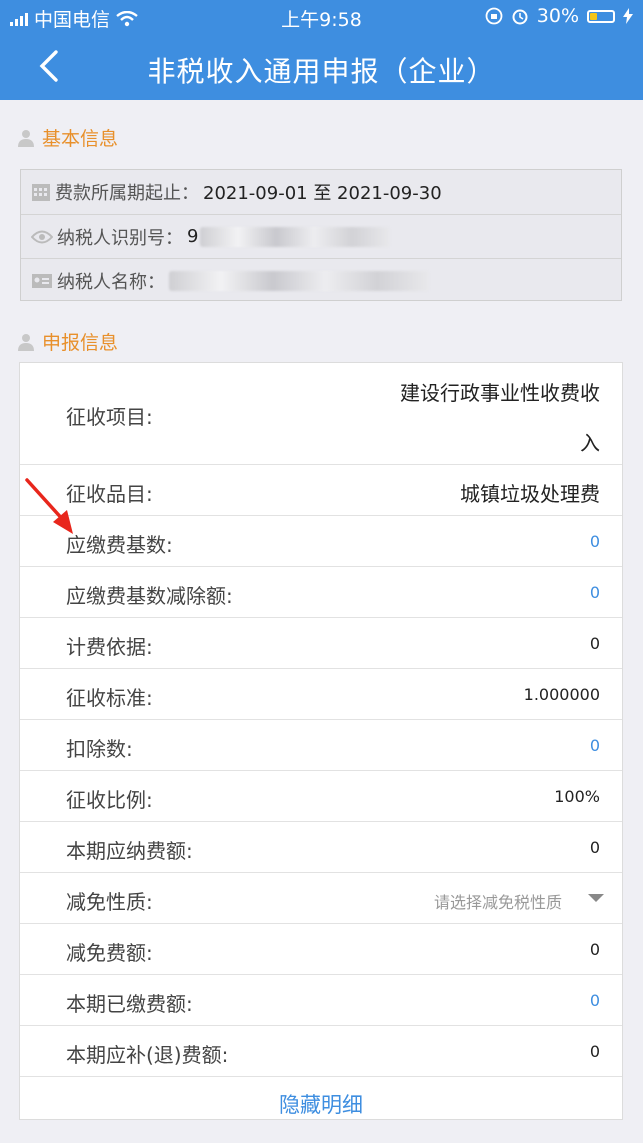 This screenshot has width=643, height=1143. What do you see at coordinates (42, 236) in the screenshot?
I see `eye-icon` at bounding box center [42, 236].